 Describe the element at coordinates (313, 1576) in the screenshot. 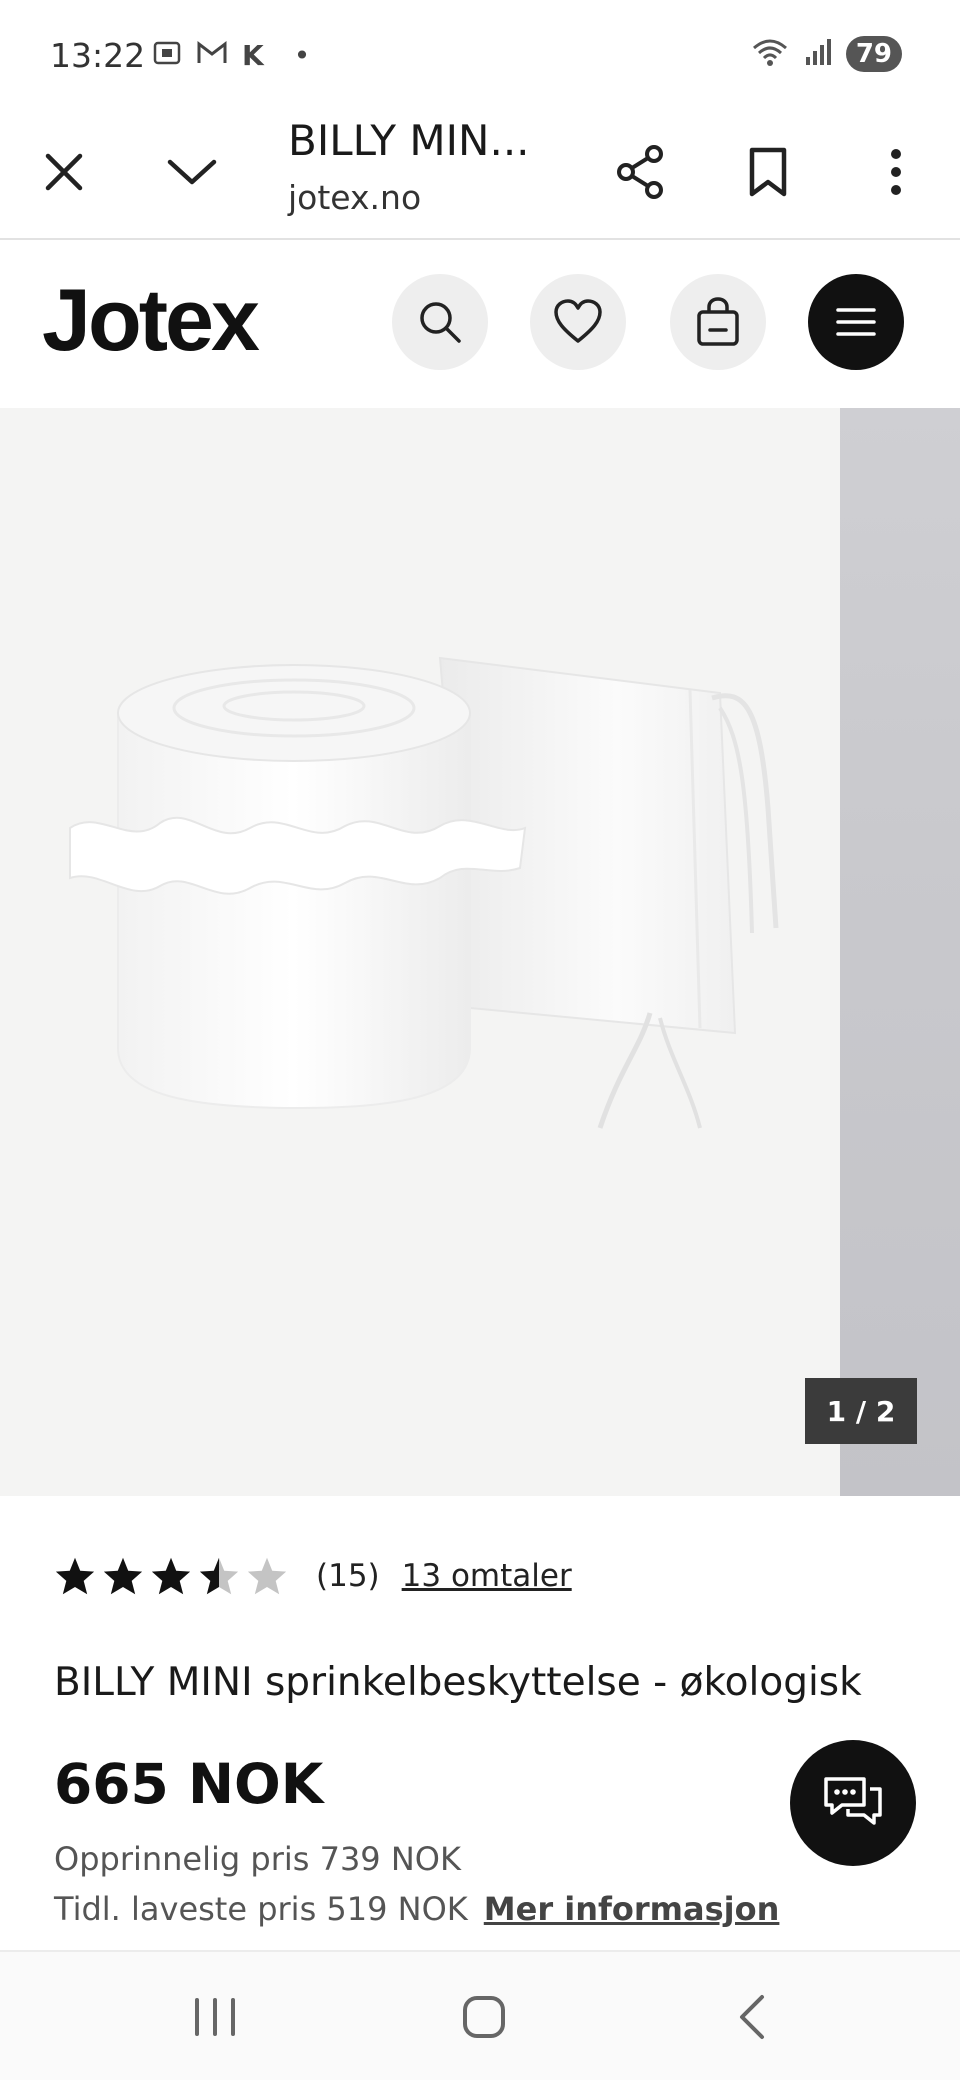

I see `rating-row: (15) 13 omtaler` at that location.